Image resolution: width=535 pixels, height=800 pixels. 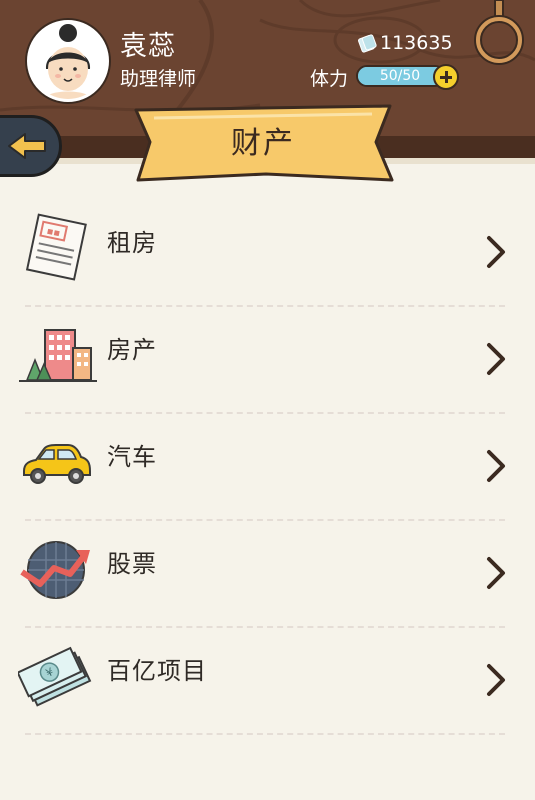 I want to click on money-amount: 113635, so click(x=416, y=43).